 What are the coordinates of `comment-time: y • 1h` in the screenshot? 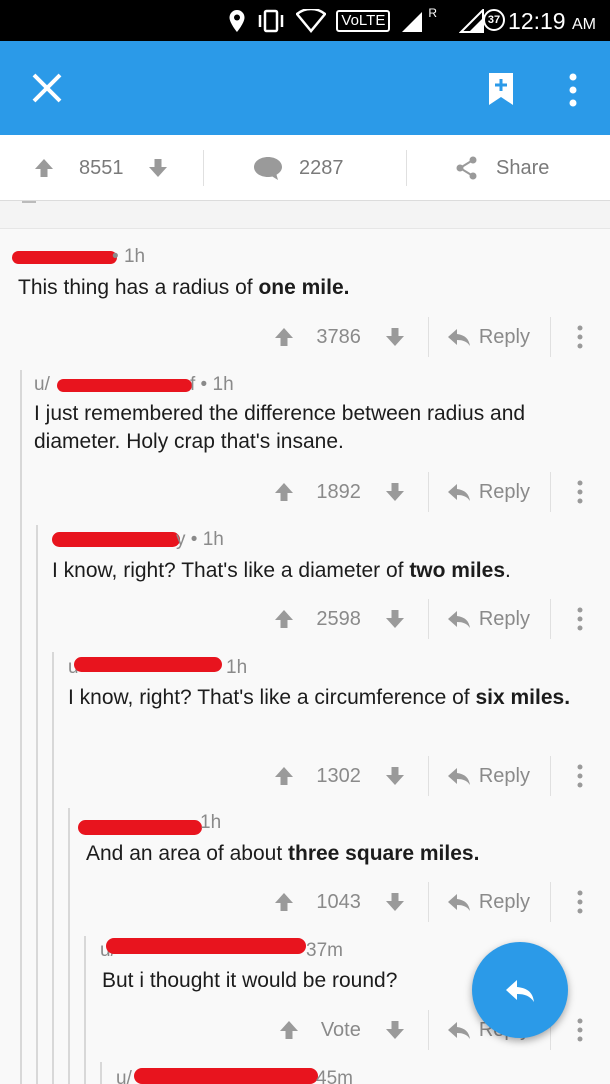 It's located at (200, 539).